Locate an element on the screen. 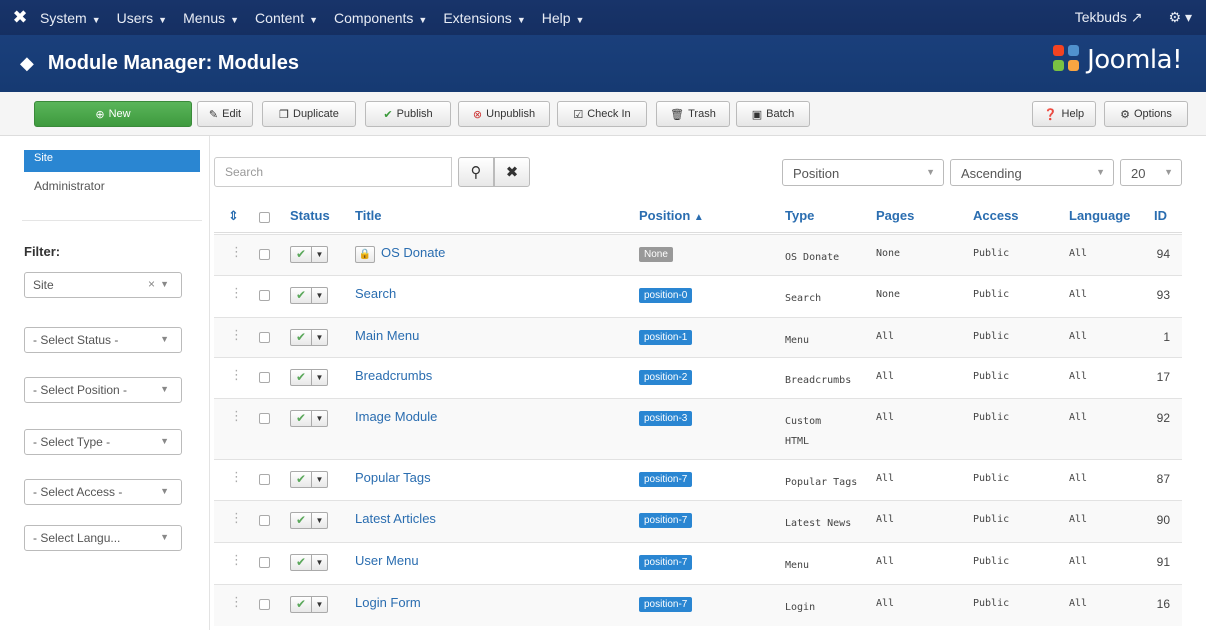  row-title: 🔒 OS Donate is located at coordinates (400, 254).